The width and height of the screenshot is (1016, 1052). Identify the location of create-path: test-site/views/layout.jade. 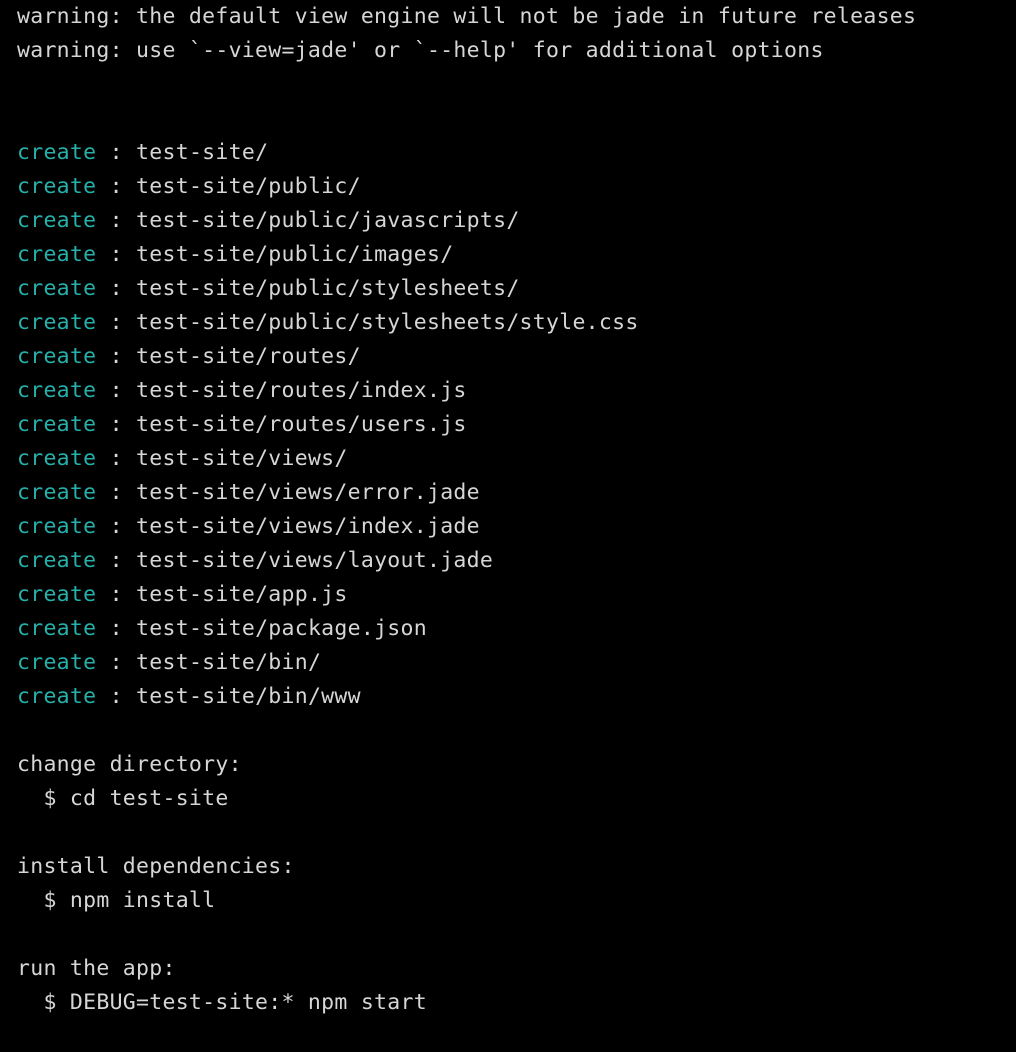
(315, 560).